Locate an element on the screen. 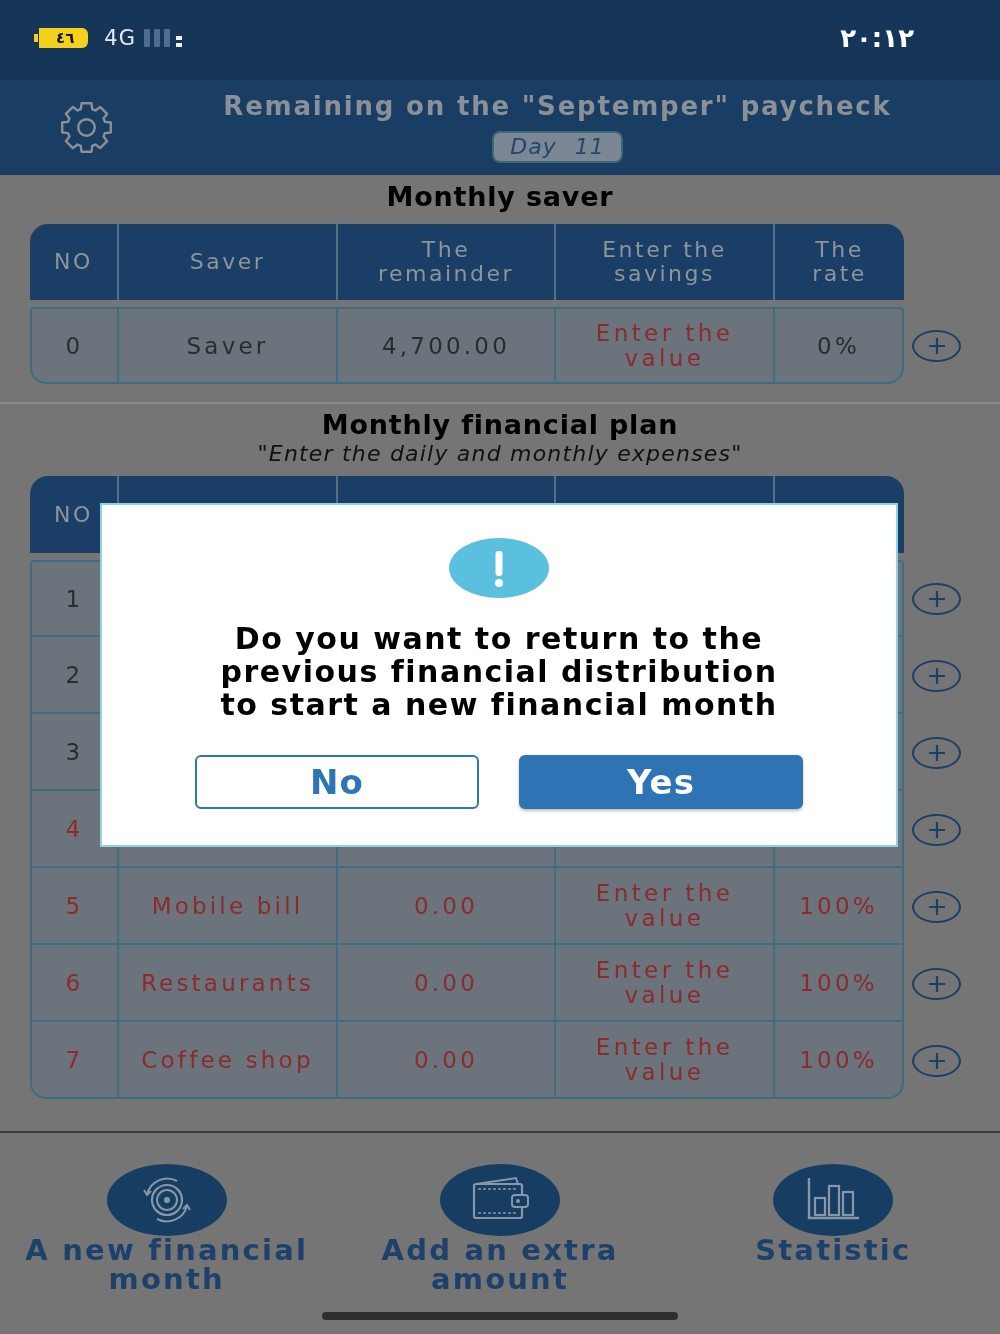 The width and height of the screenshot is (1000, 1334). table-cell: 4 is located at coordinates (74, 828).